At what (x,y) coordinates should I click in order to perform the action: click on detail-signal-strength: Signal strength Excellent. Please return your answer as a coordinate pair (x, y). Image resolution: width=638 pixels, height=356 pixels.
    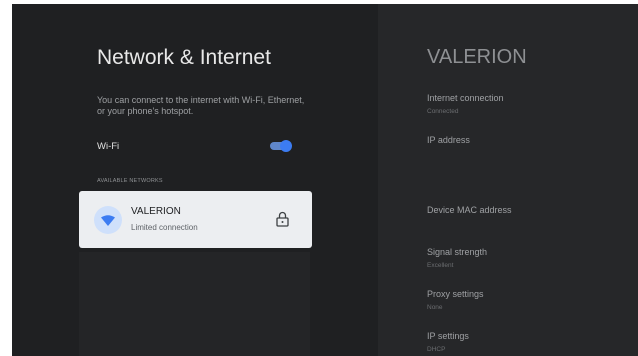
    Looking at the image, I should click on (457, 258).